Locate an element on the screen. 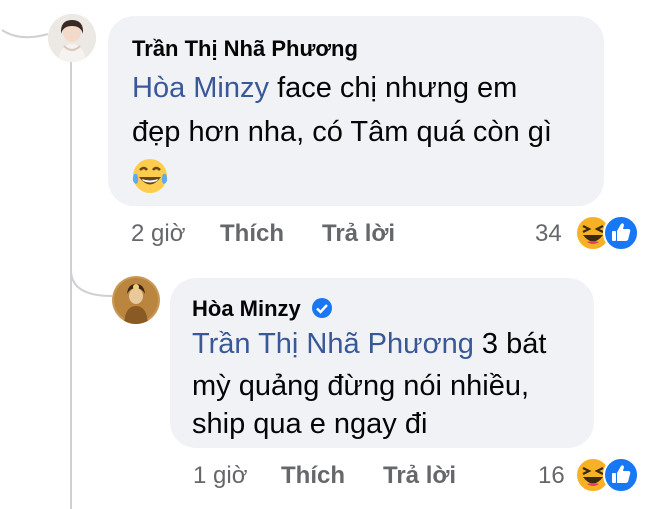 The image size is (660, 509). reply-reply-button: Trả lời is located at coordinates (419, 476).